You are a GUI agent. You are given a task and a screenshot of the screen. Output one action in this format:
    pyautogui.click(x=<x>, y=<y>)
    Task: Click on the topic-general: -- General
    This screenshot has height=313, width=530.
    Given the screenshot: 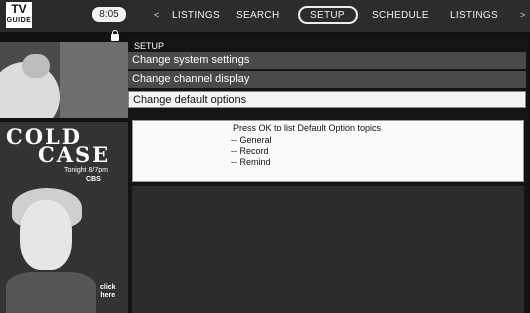 What is the action you would take?
    pyautogui.click(x=251, y=140)
    